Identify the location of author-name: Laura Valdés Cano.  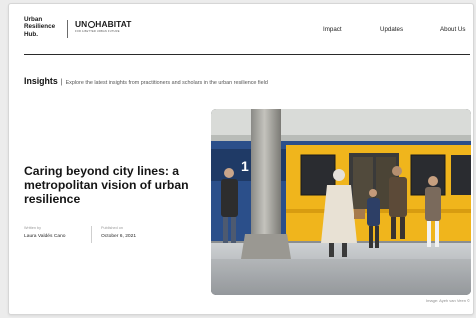
(45, 236).